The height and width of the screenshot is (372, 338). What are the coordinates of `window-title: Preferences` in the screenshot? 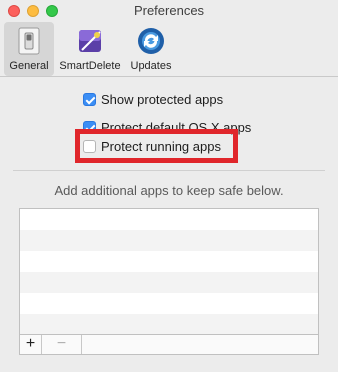 It's located at (169, 10).